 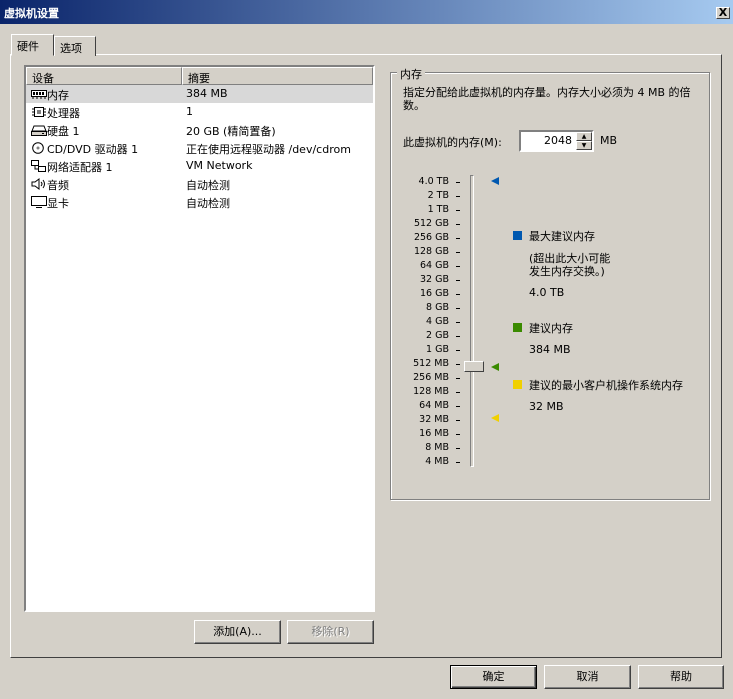 What do you see at coordinates (431, 363) in the screenshot?
I see `scale-tick-label: 512 MB` at bounding box center [431, 363].